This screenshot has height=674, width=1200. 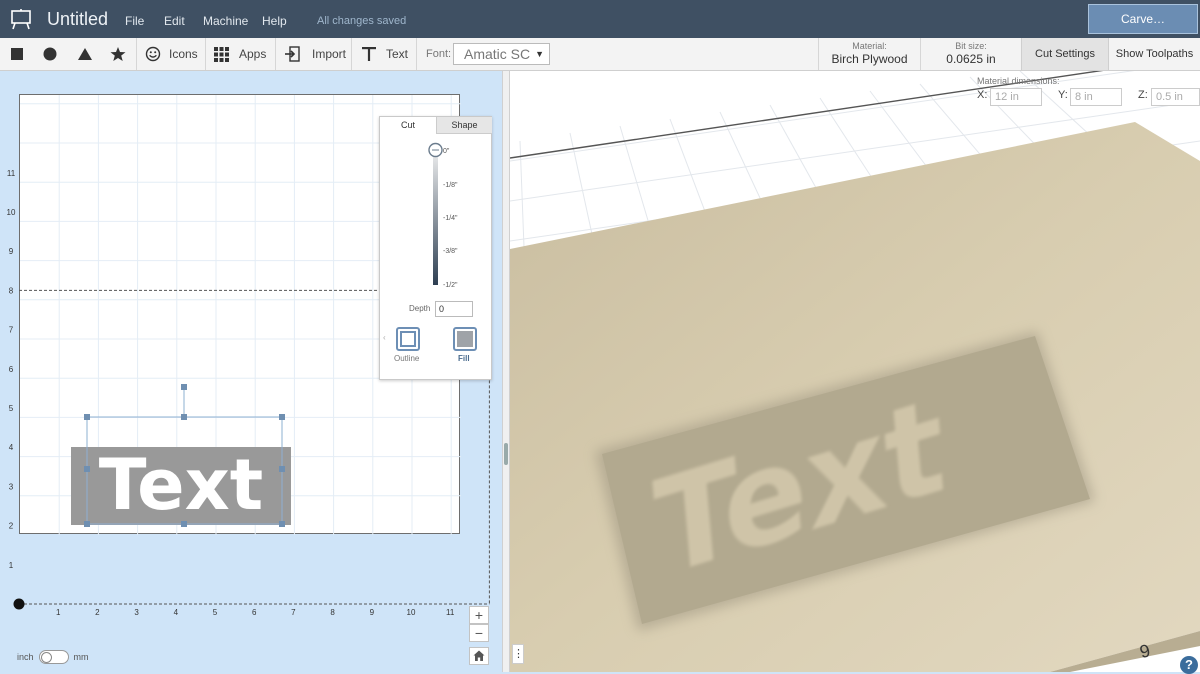 I want to click on depth-tick-1: -1/8", so click(x=450, y=185).